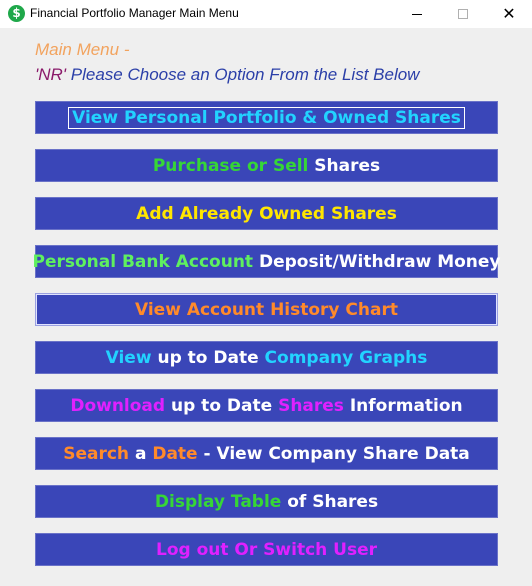  I want to click on button-label: View Account History Chart, so click(266, 309).